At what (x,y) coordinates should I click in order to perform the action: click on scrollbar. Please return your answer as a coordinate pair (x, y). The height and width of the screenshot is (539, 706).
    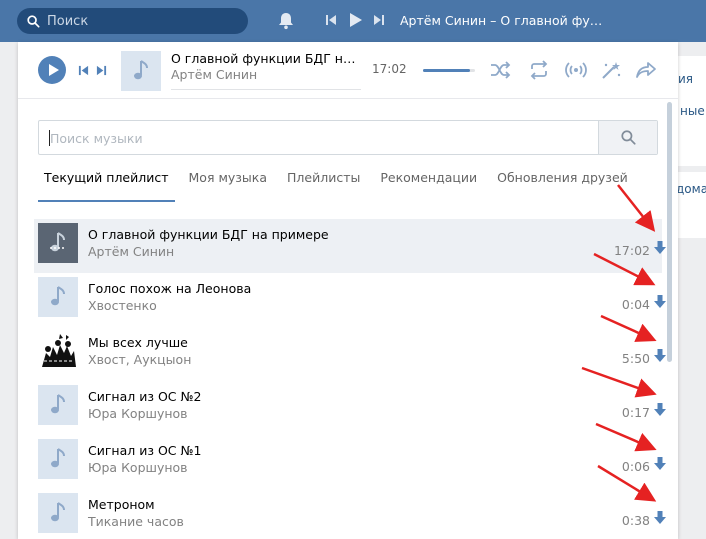
    Looking at the image, I should click on (669, 232).